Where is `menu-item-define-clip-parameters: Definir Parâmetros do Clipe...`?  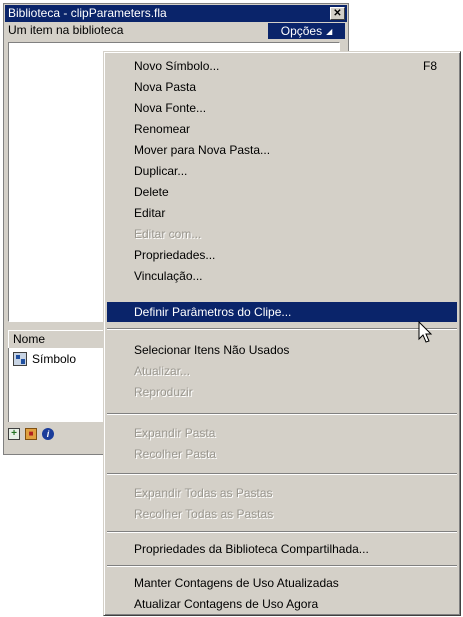 menu-item-define-clip-parameters: Definir Parâmetros do Clipe... is located at coordinates (282, 312).